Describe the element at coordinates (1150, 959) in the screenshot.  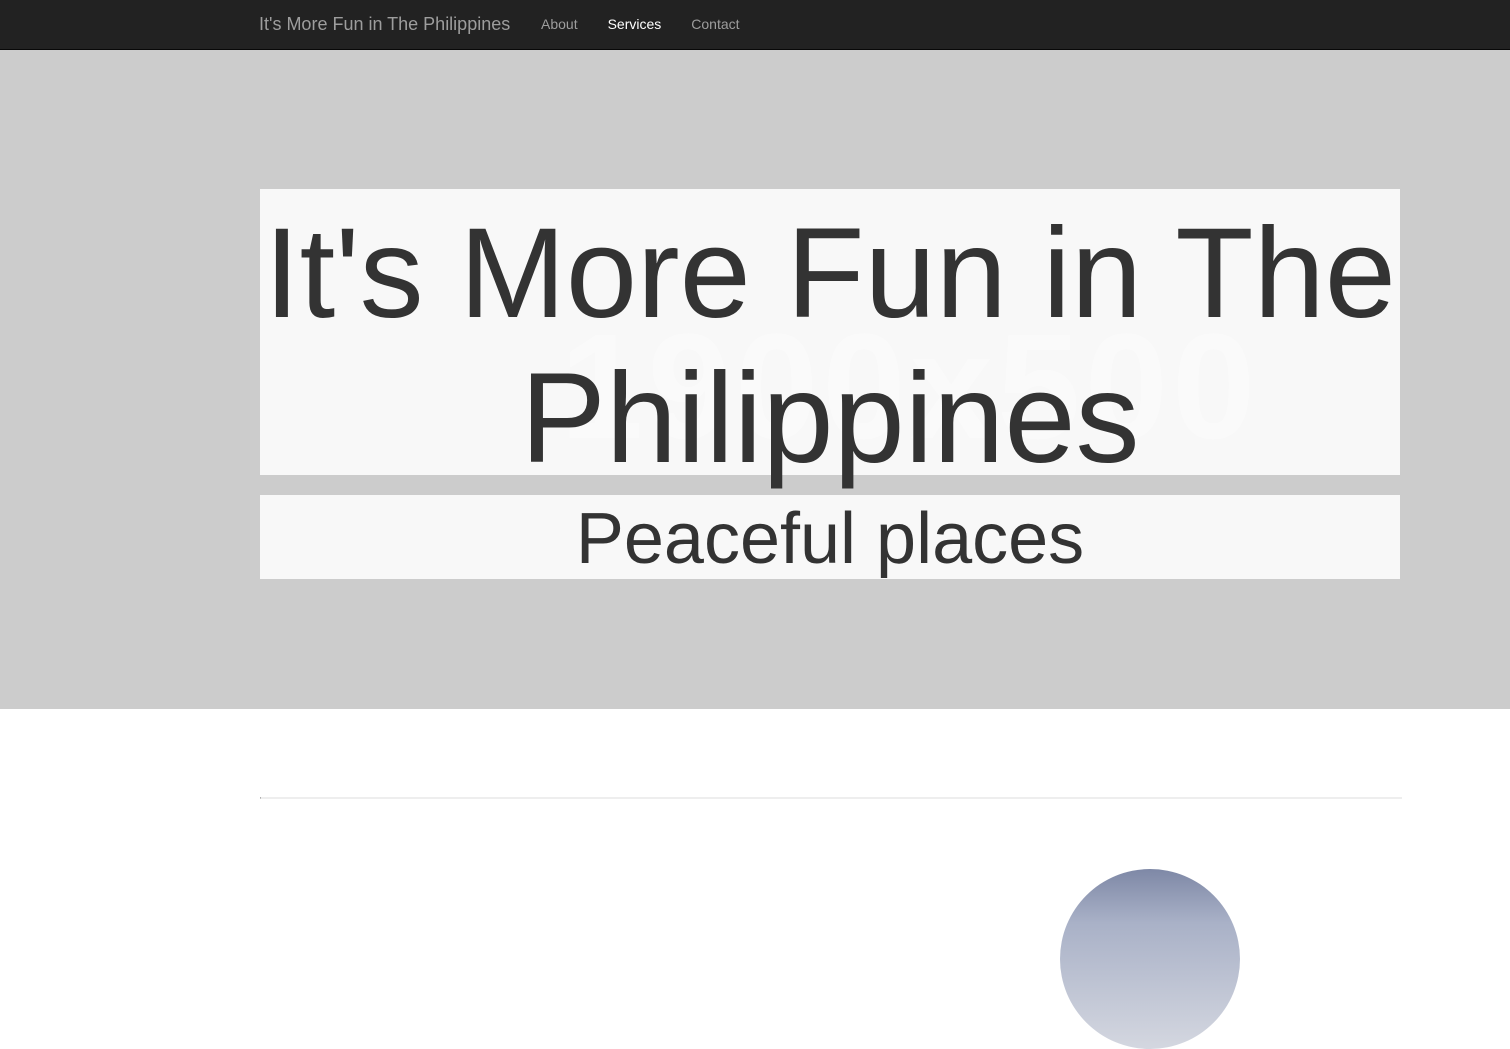
I see `featured-circle-image` at that location.